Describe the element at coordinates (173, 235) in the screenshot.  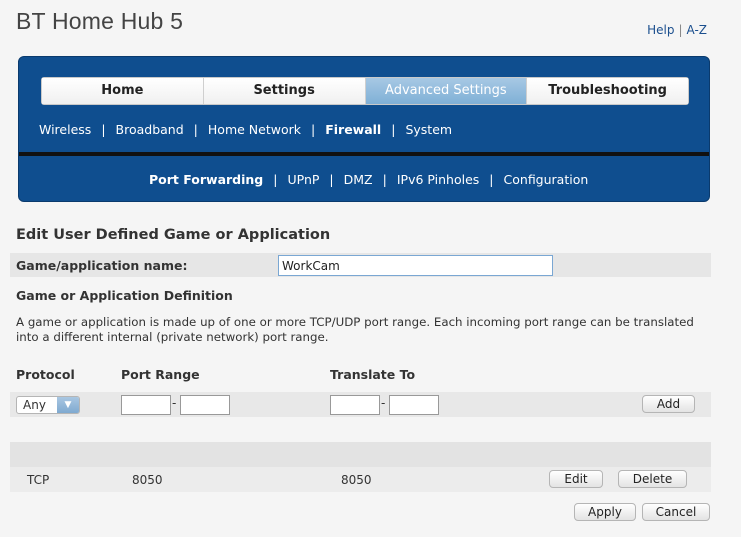
I see `section-title: Edit User Defined Game or Application` at that location.